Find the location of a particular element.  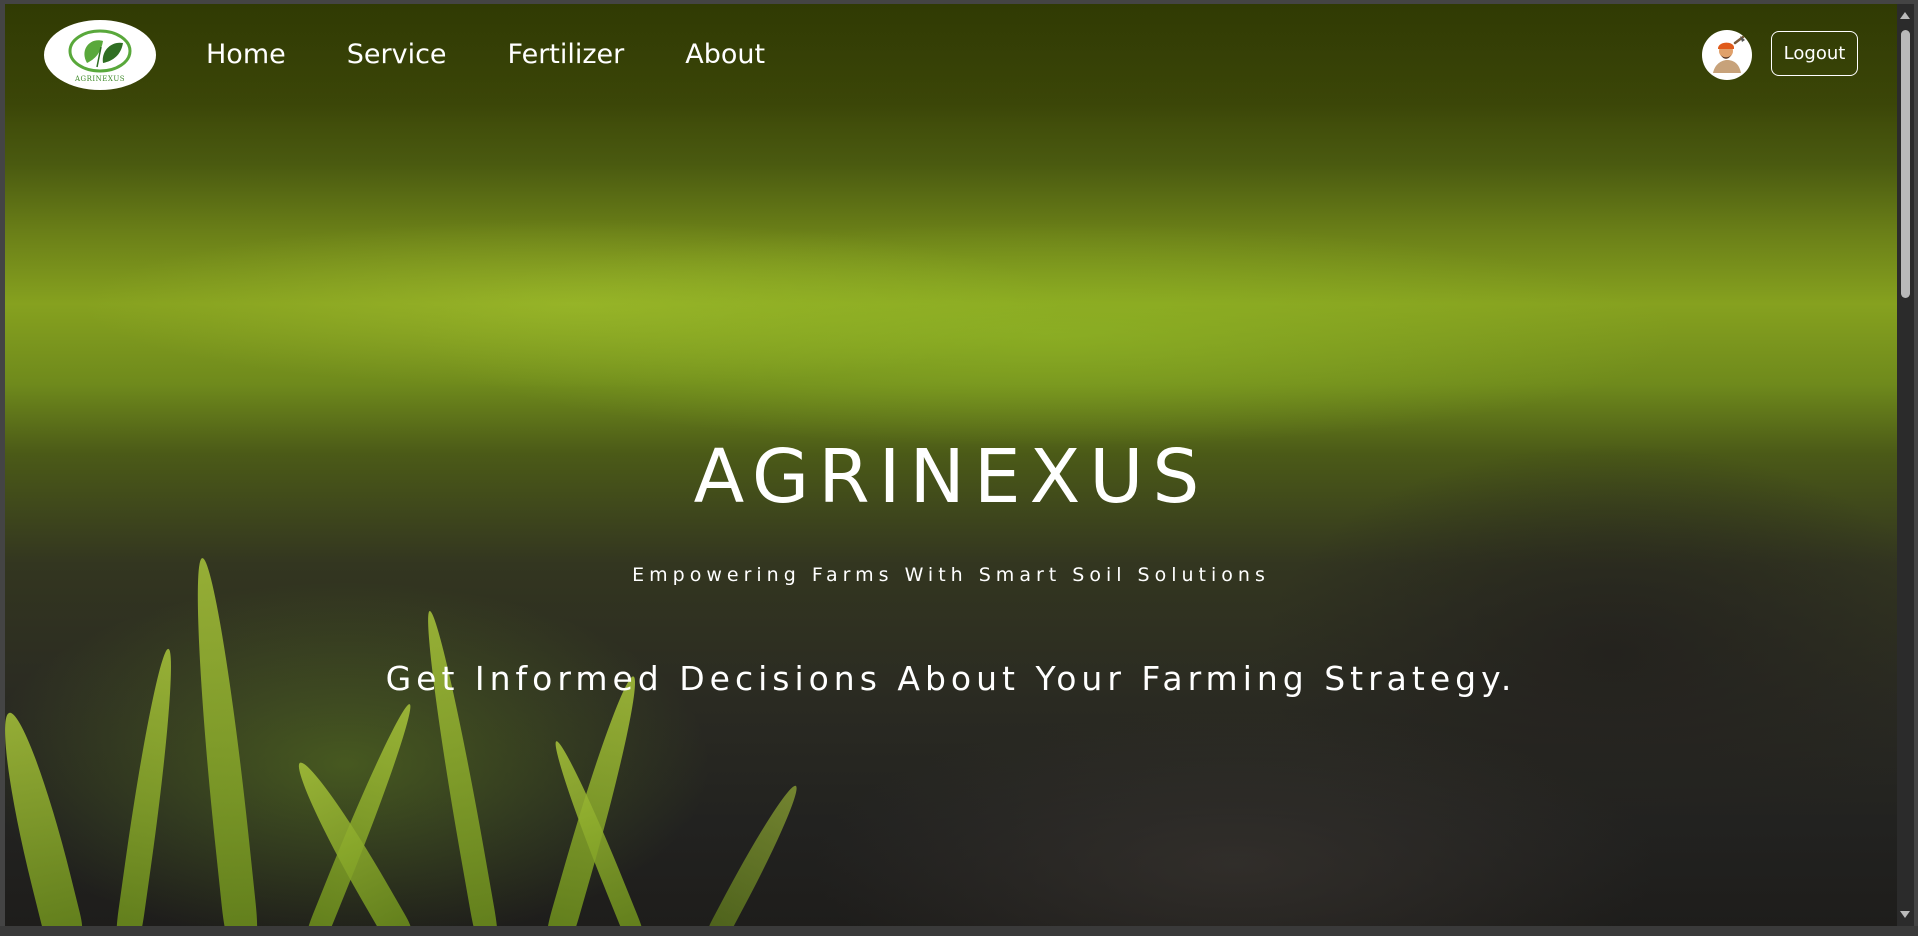

window-bottom-edge is located at coordinates (959, 931).